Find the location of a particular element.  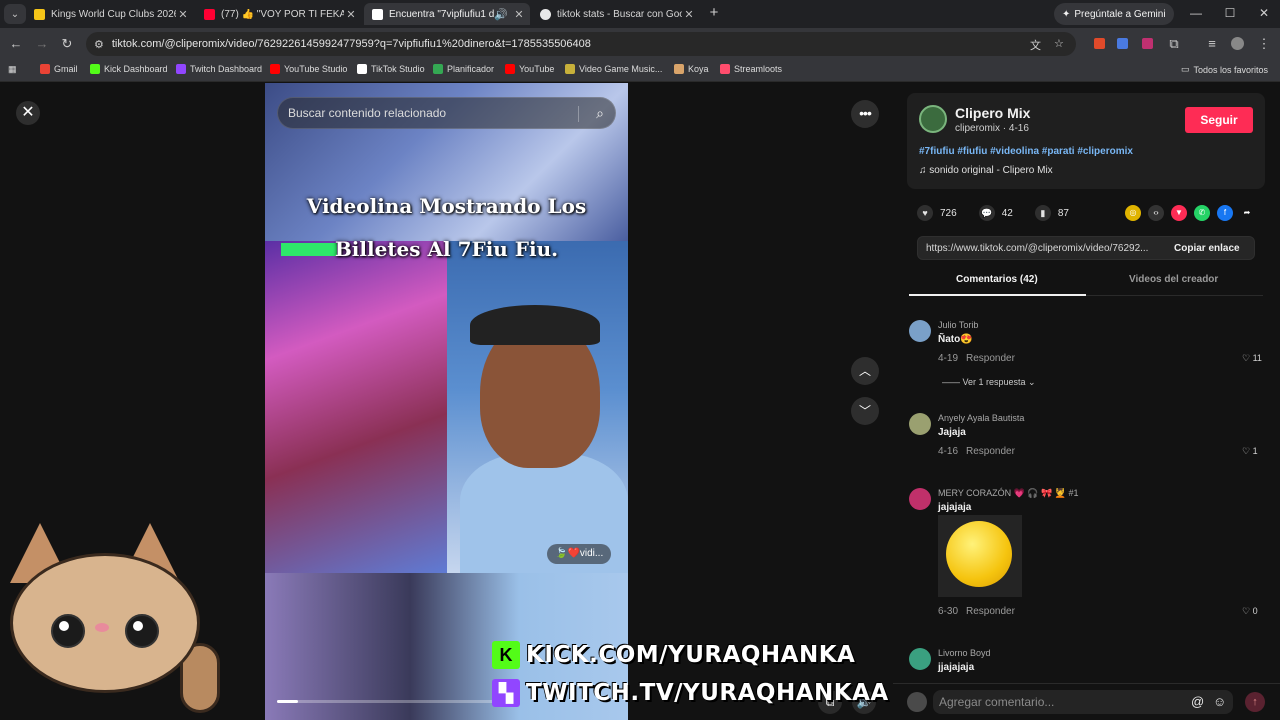

copy-link-button: Copiar enlace is located at coordinates (1207, 248).